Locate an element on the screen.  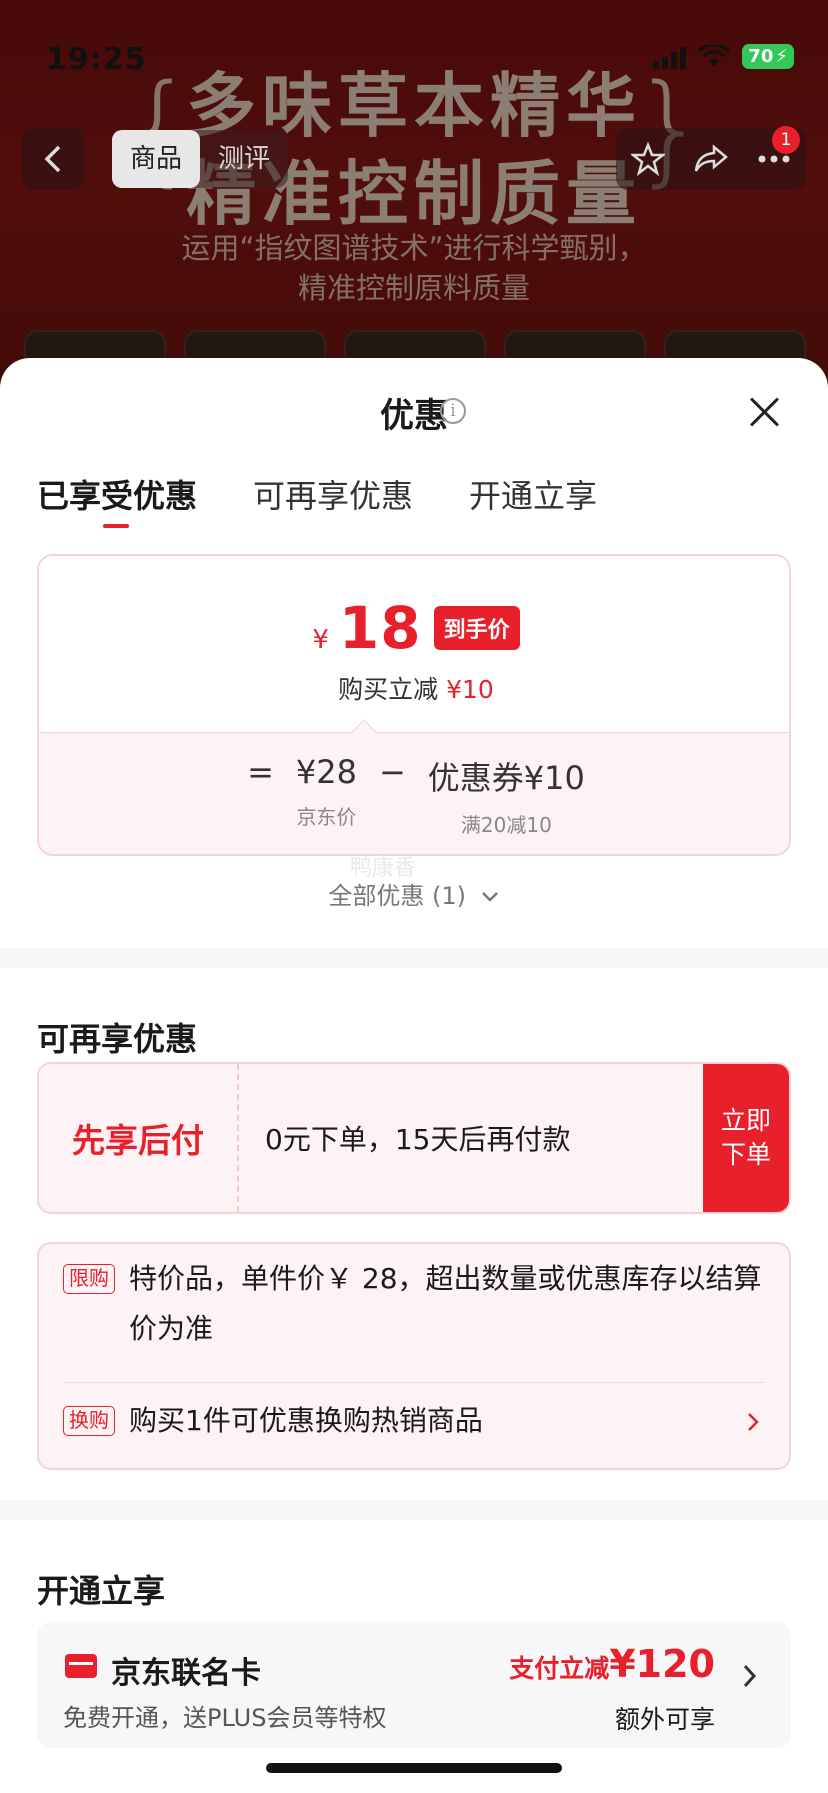
currency-symbol: ¥ is located at coordinates (320, 640).